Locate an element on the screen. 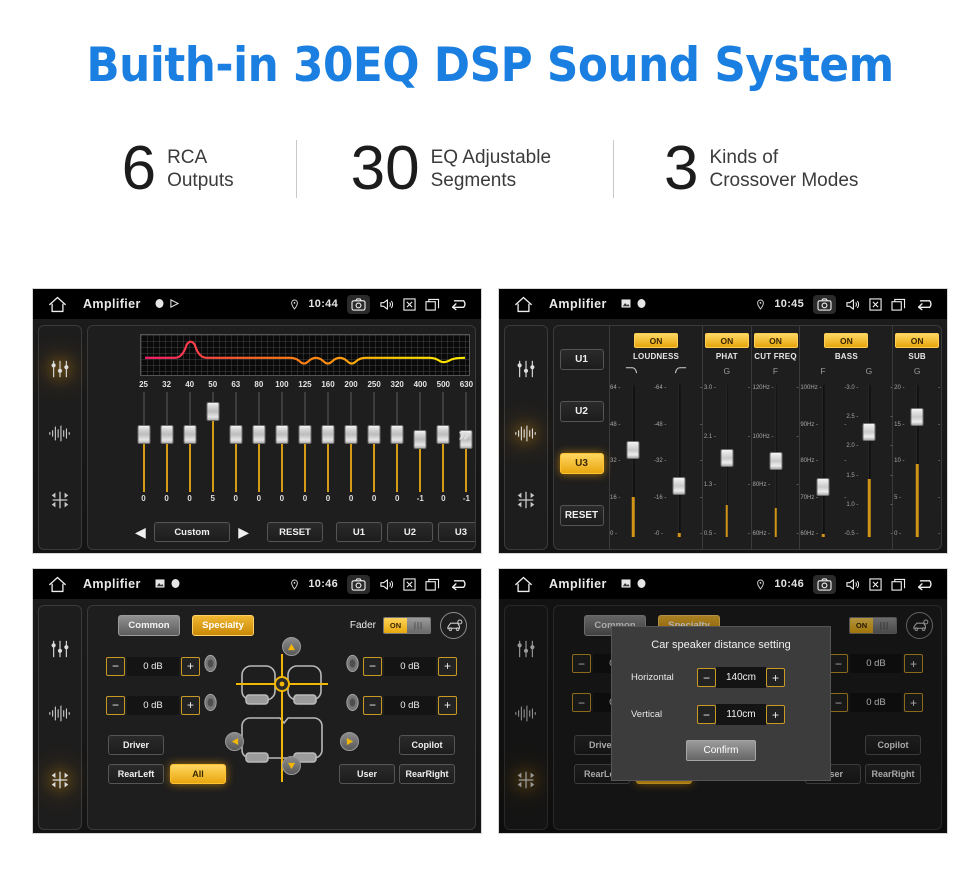  preset-u2-button: U2 is located at coordinates (581, 412).